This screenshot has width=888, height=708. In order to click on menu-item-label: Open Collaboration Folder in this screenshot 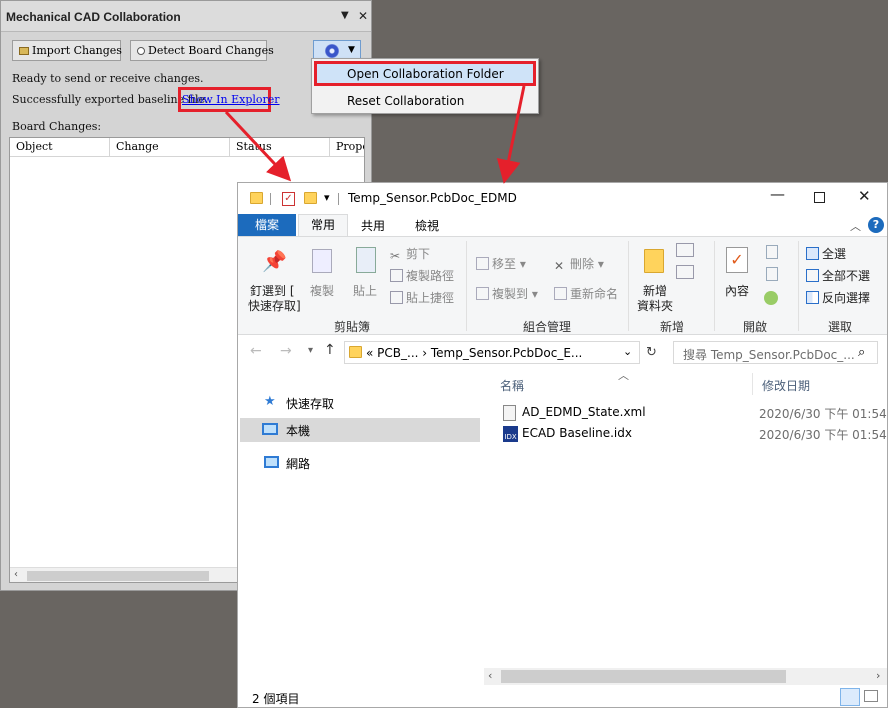, I will do `click(425, 74)`.